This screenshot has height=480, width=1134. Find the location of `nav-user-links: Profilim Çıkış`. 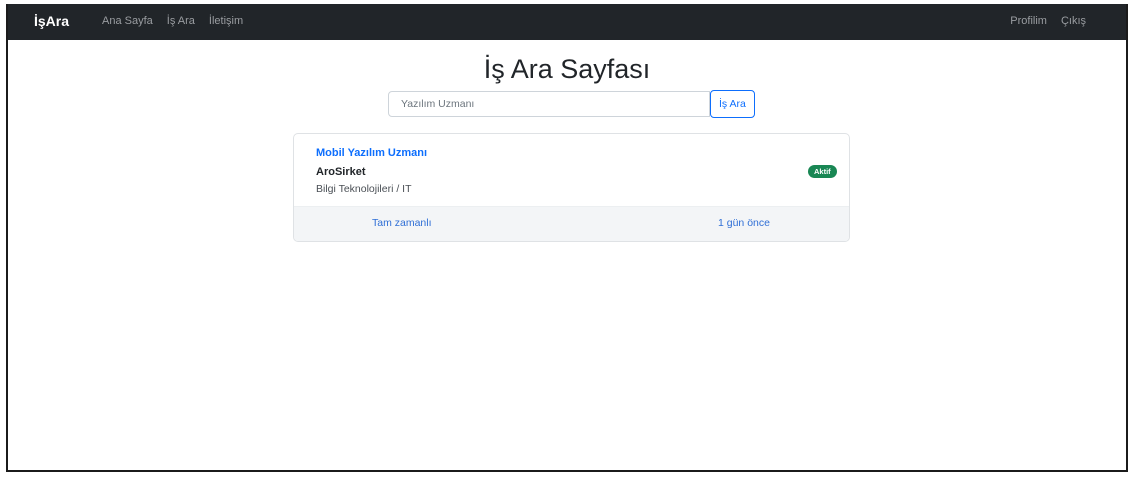

nav-user-links: Profilim Çıkış is located at coordinates (1048, 21).